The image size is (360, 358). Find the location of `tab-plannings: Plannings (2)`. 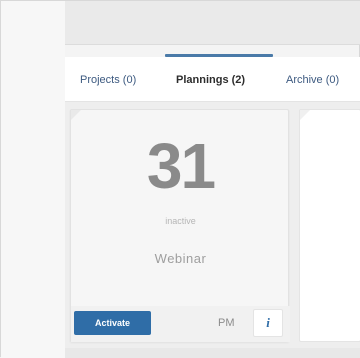

tab-plannings: Plannings (2) is located at coordinates (210, 79).